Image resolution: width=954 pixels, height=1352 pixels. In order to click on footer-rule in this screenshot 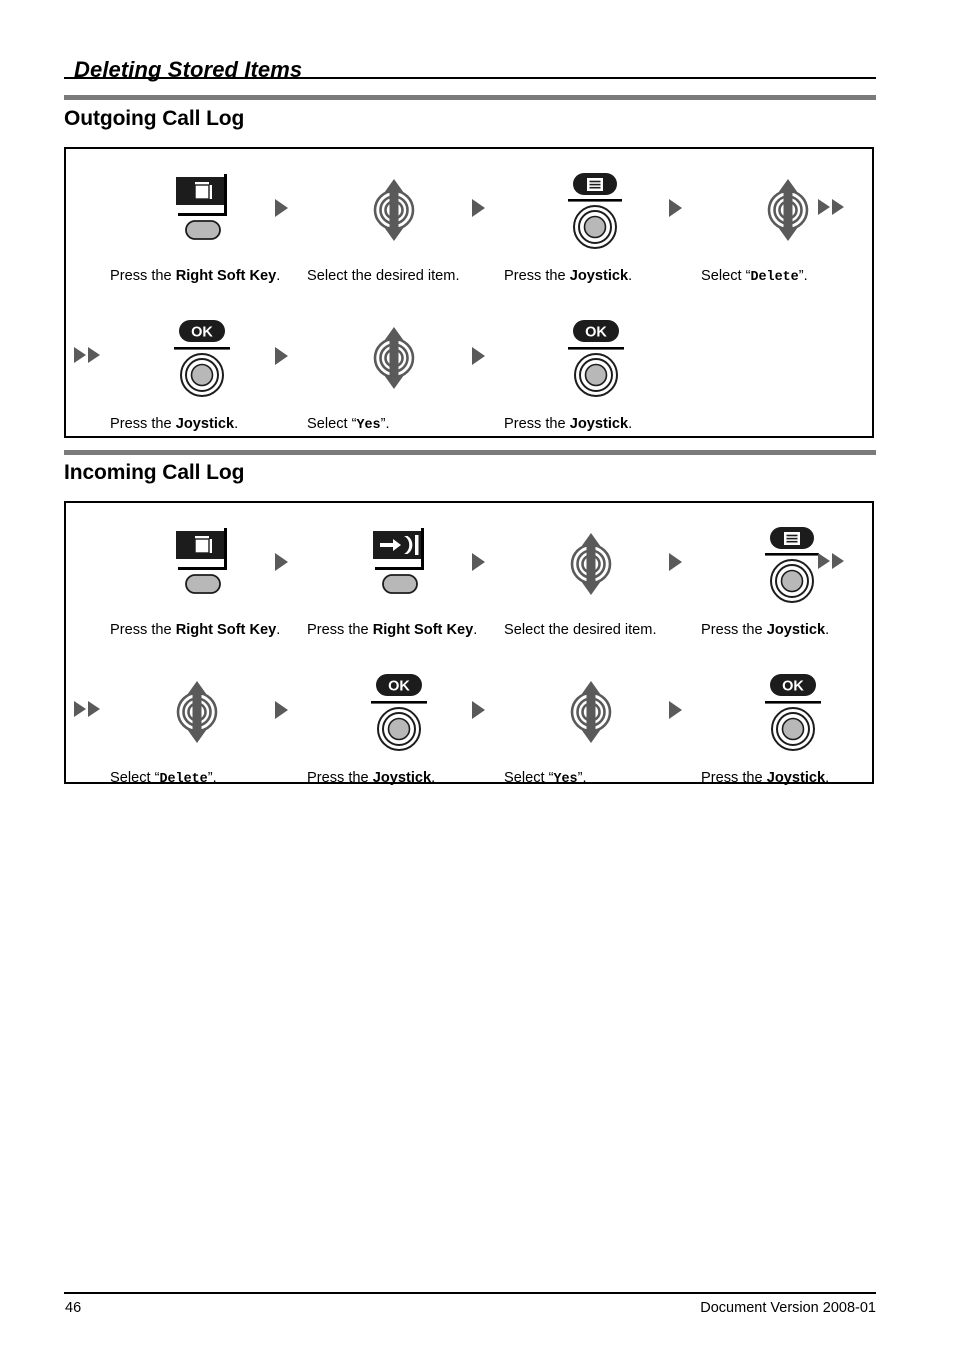, I will do `click(470, 1293)`.